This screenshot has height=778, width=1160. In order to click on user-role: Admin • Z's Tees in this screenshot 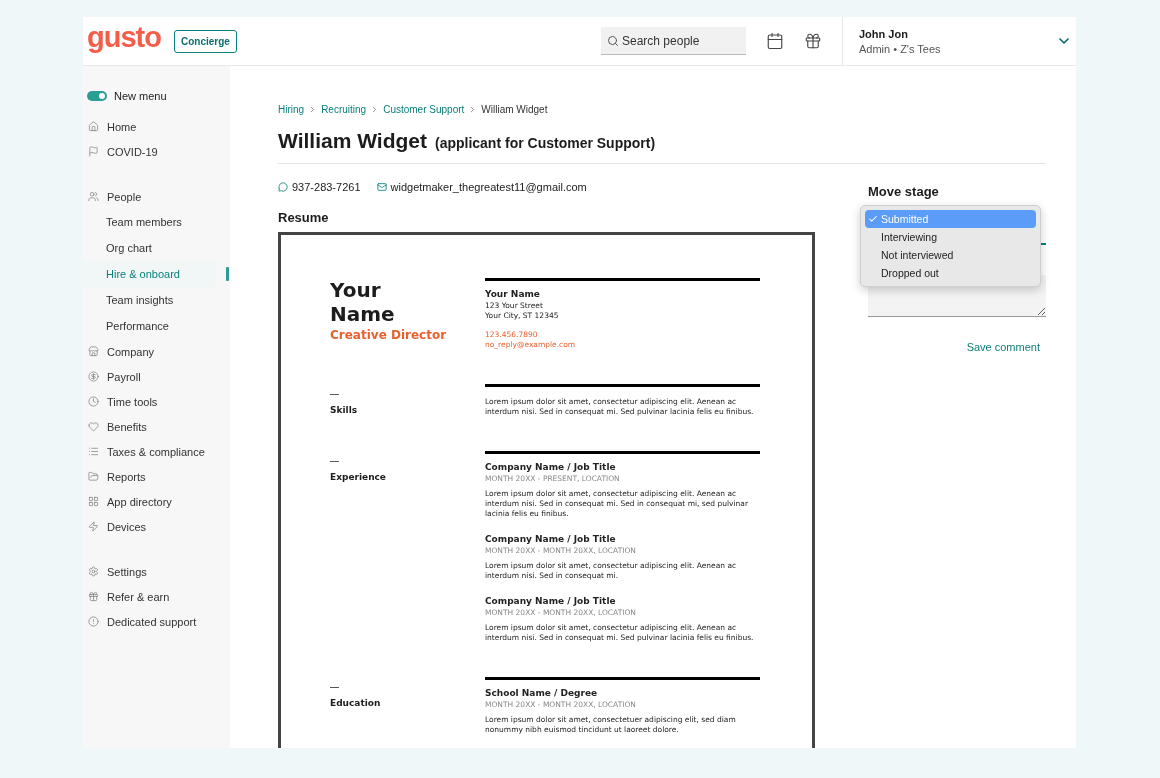, I will do `click(900, 48)`.